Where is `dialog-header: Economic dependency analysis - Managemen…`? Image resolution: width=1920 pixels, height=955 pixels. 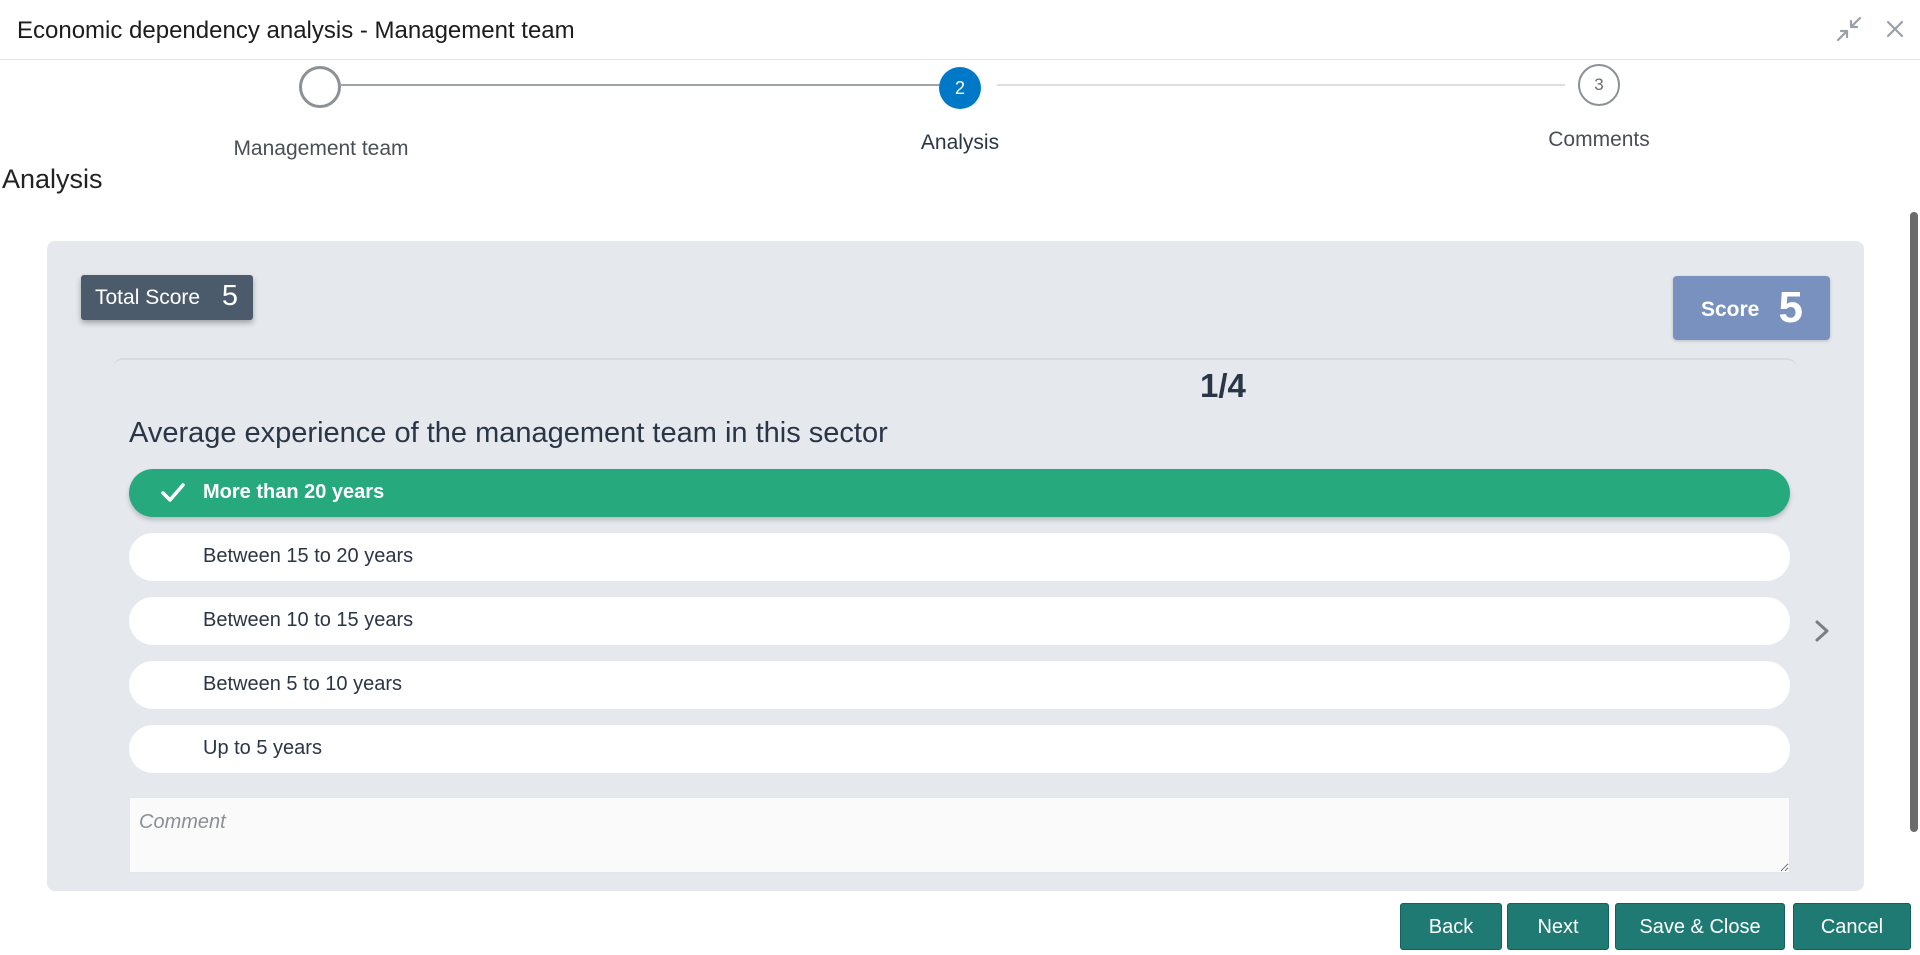
dialog-header: Economic dependency analysis - Managemen… is located at coordinates (960, 30).